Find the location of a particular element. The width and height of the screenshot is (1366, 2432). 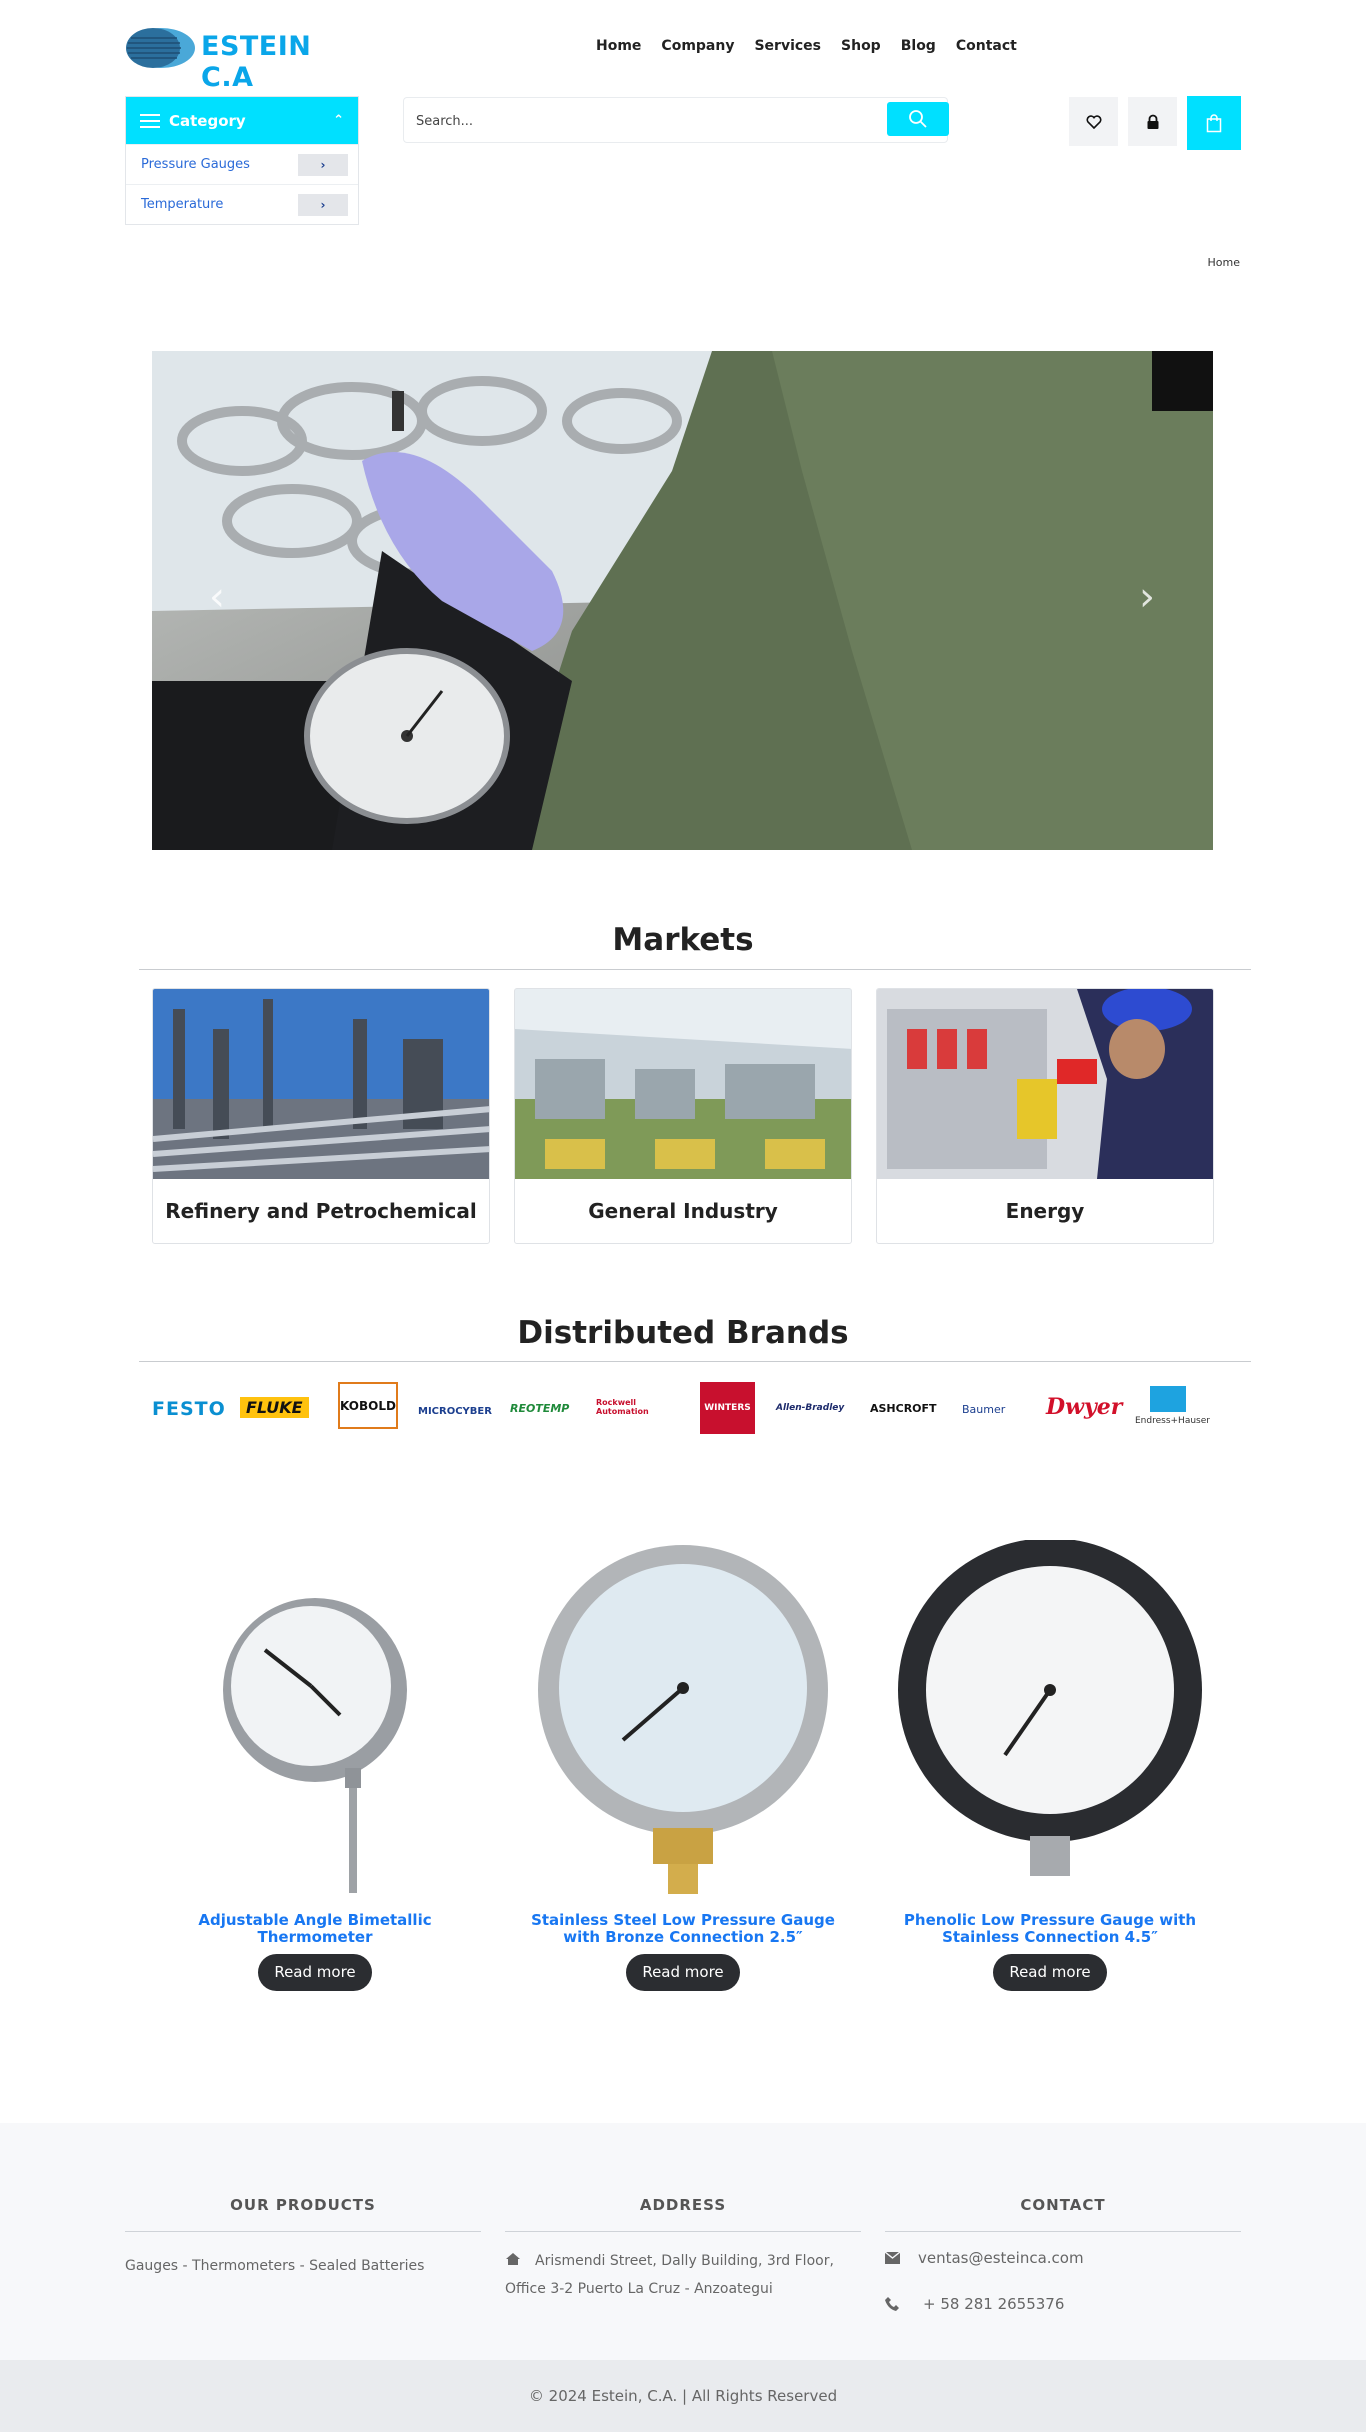

market-card-refinery: Refinery and Petrochemical is located at coordinates (321, 1116).